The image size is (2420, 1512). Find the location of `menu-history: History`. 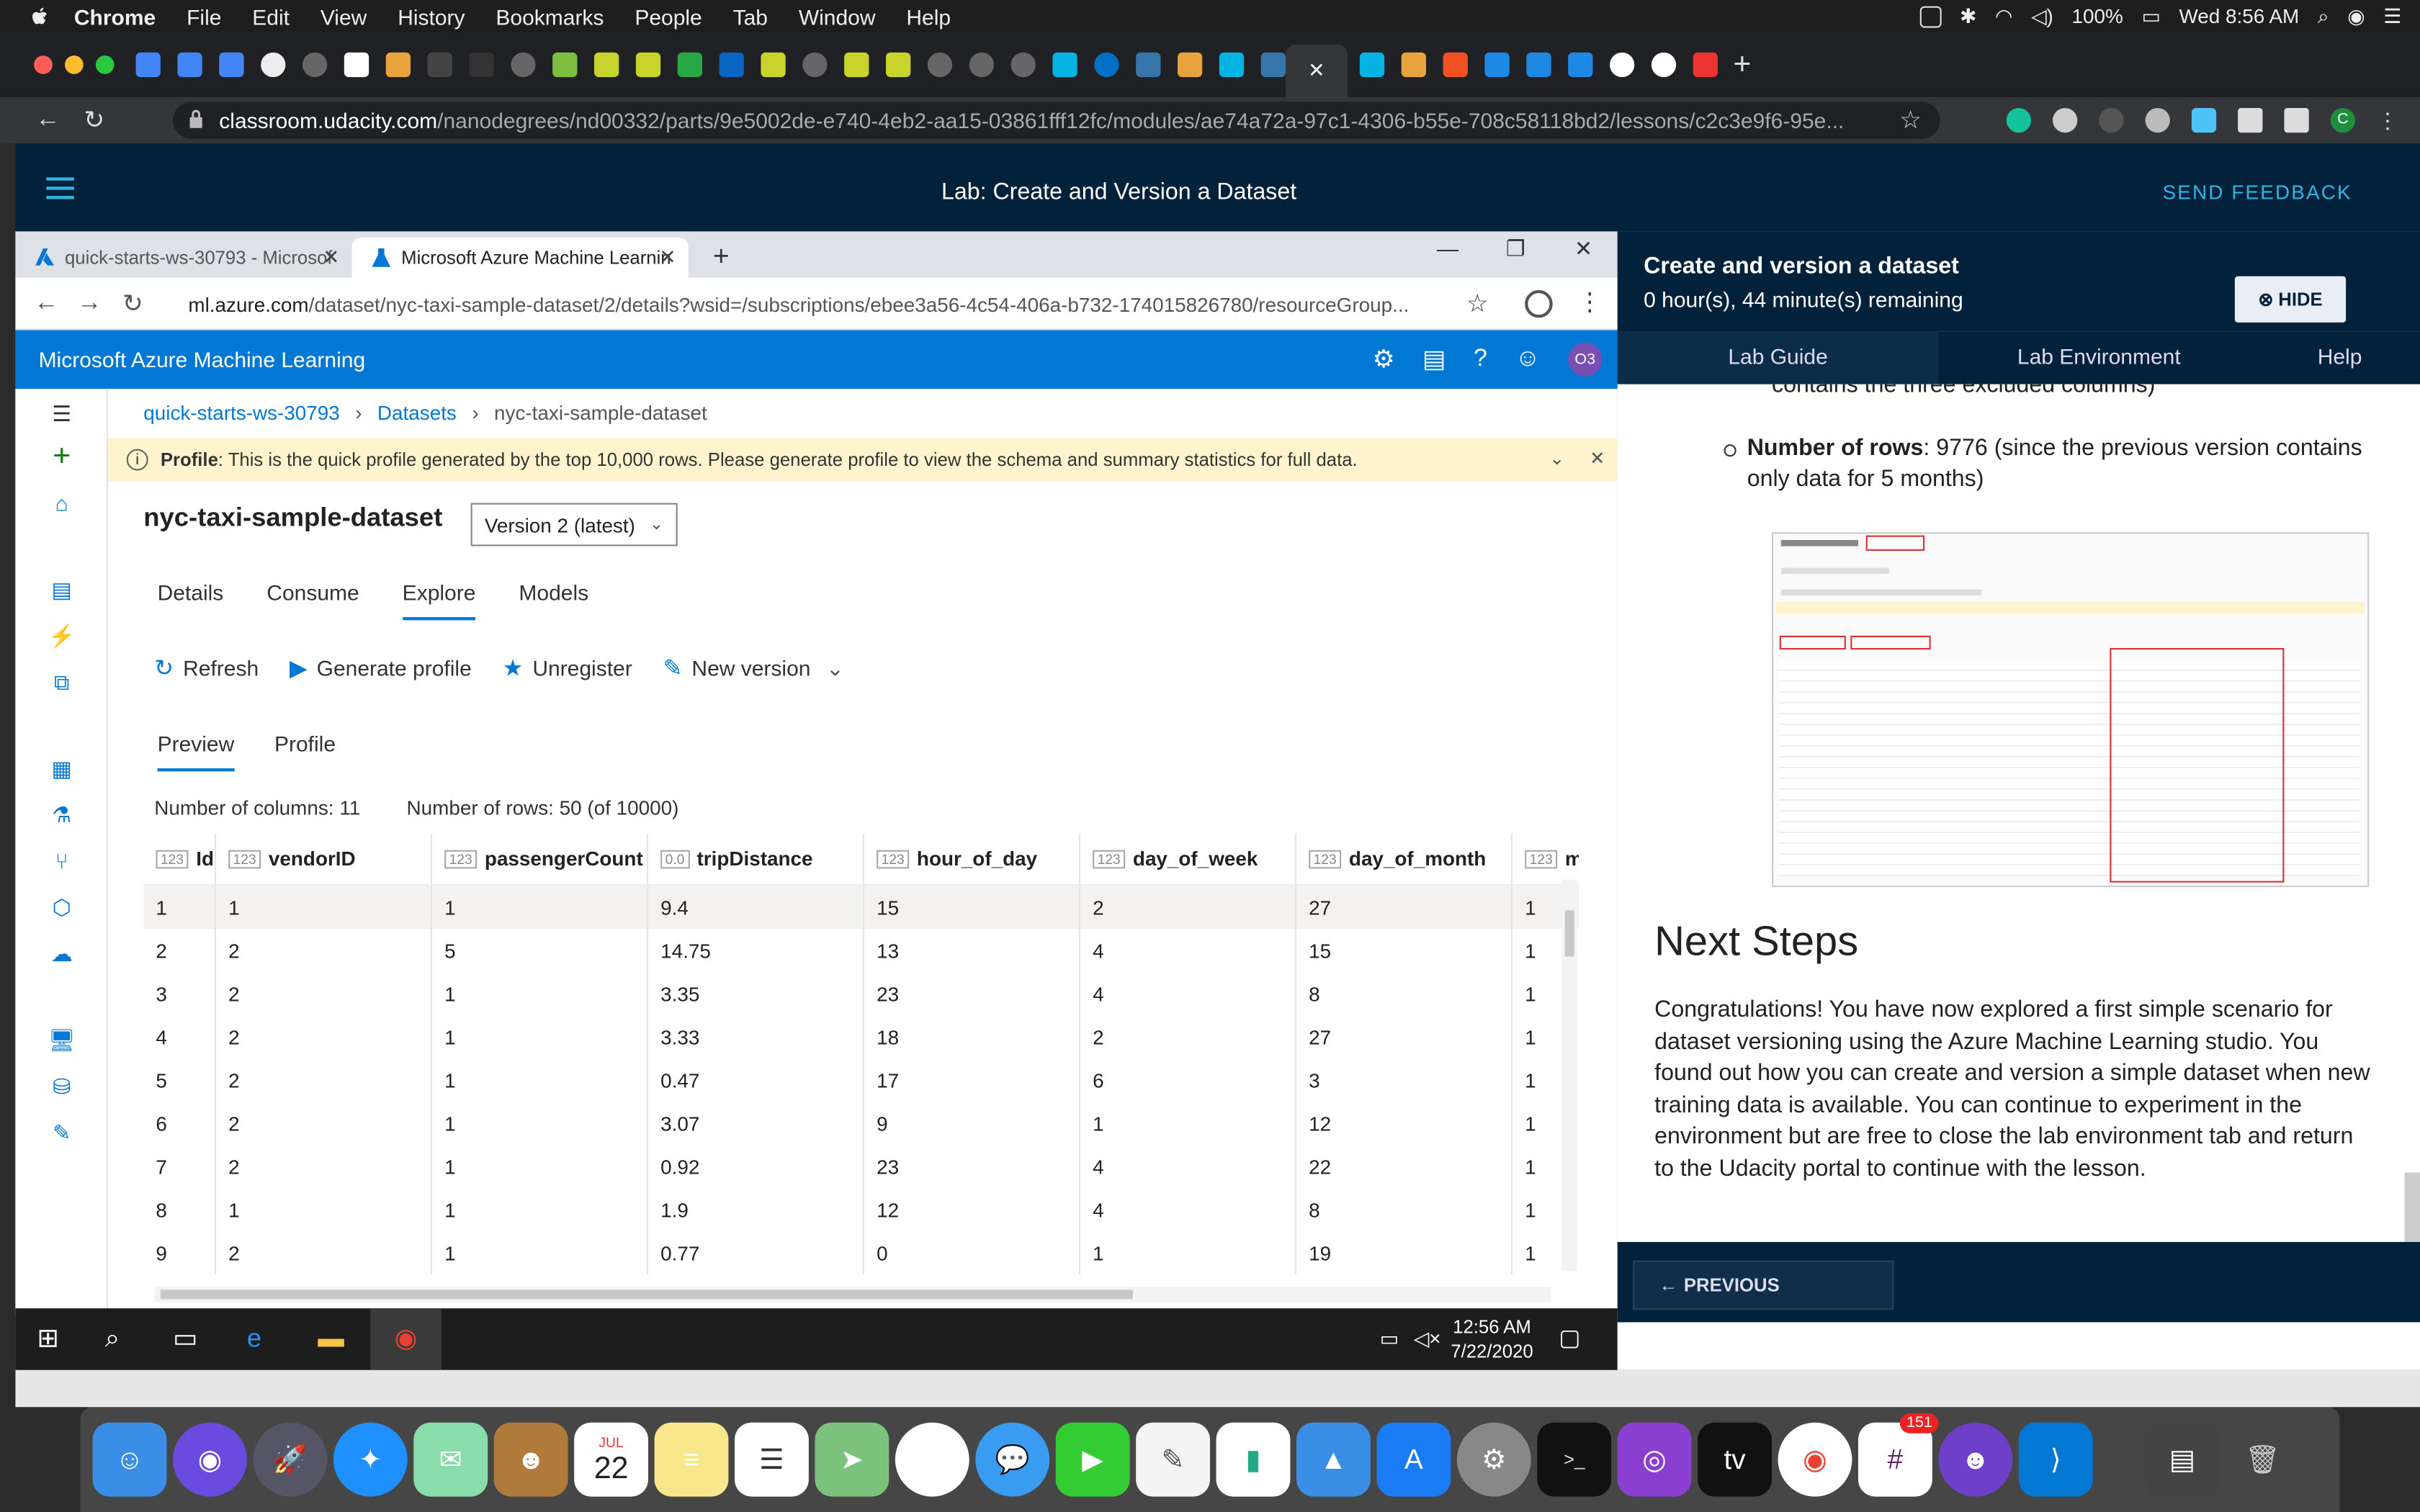

menu-history: History is located at coordinates (431, 16).